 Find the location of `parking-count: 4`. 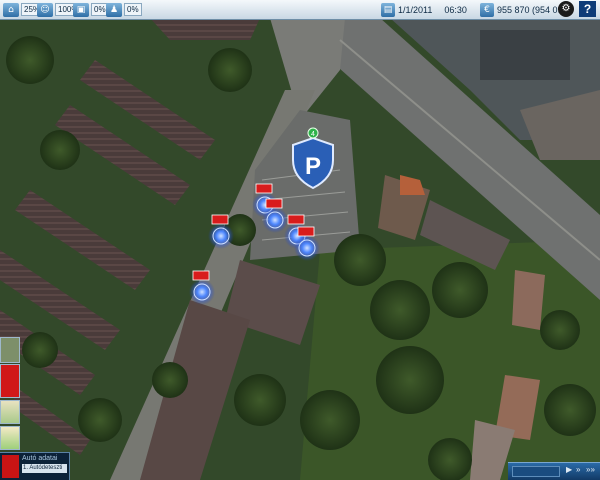

parking-count: 4 is located at coordinates (313, 134).